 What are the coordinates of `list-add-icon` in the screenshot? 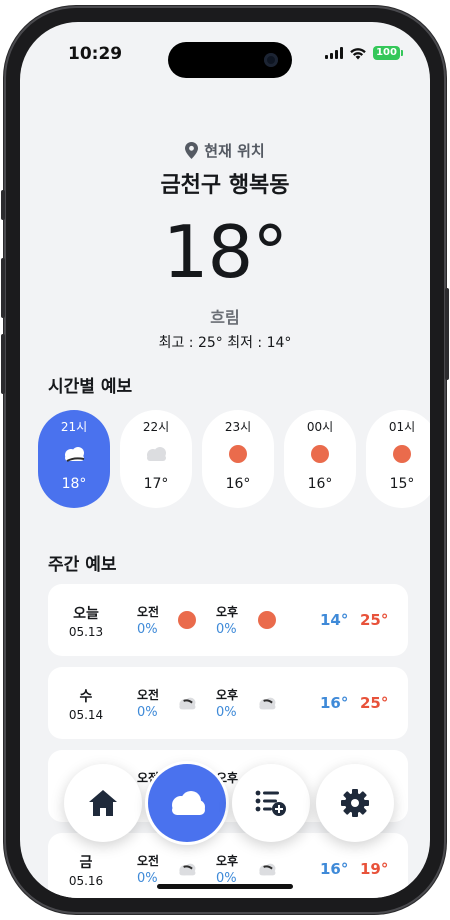 It's located at (270, 803).